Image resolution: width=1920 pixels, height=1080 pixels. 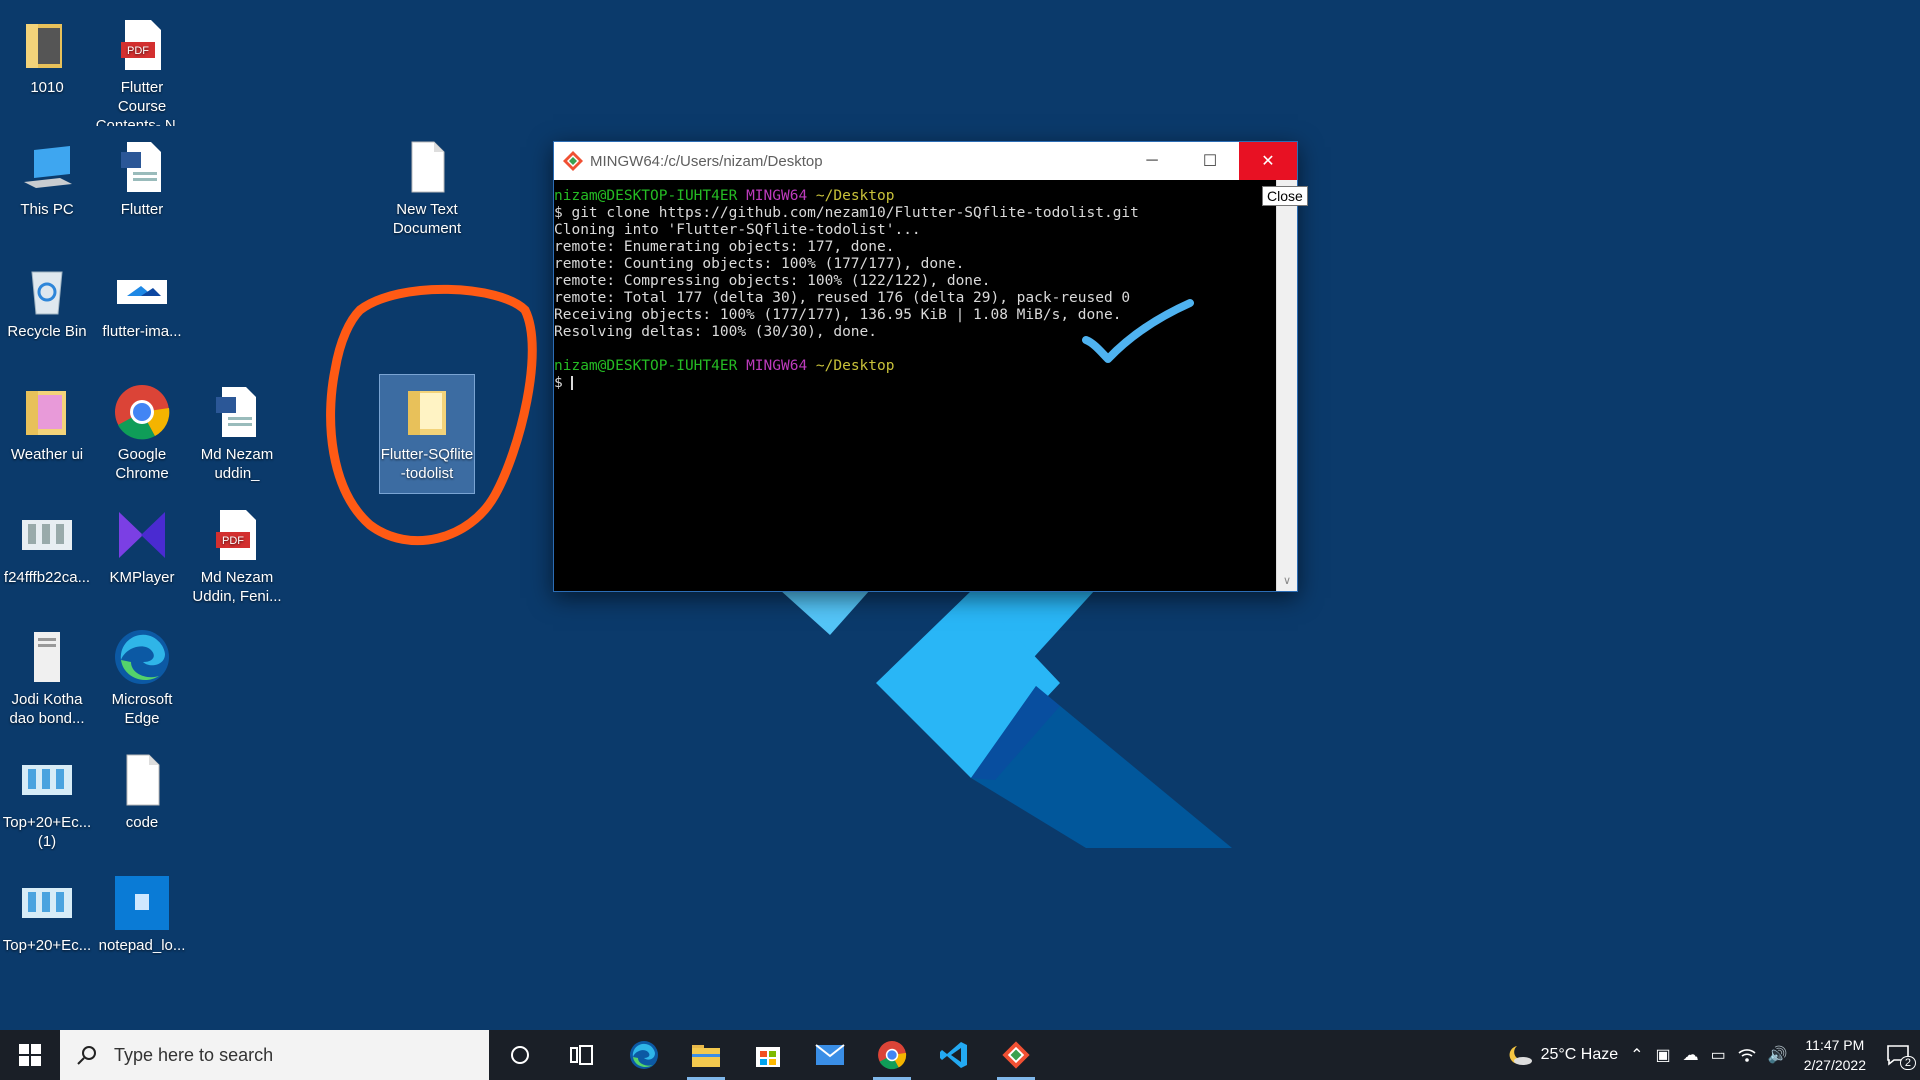 I want to click on prompt-symbol: $, so click(x=563, y=383).